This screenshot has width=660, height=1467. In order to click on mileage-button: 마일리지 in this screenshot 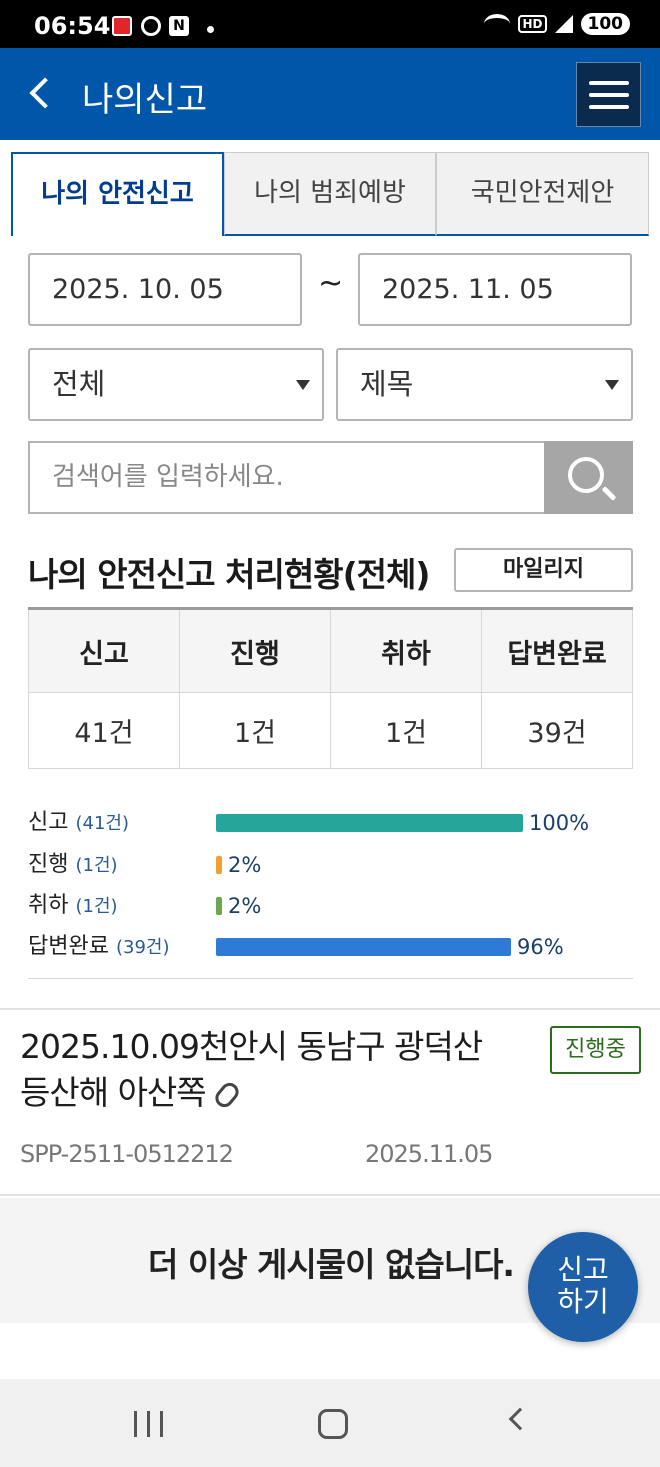, I will do `click(543, 570)`.